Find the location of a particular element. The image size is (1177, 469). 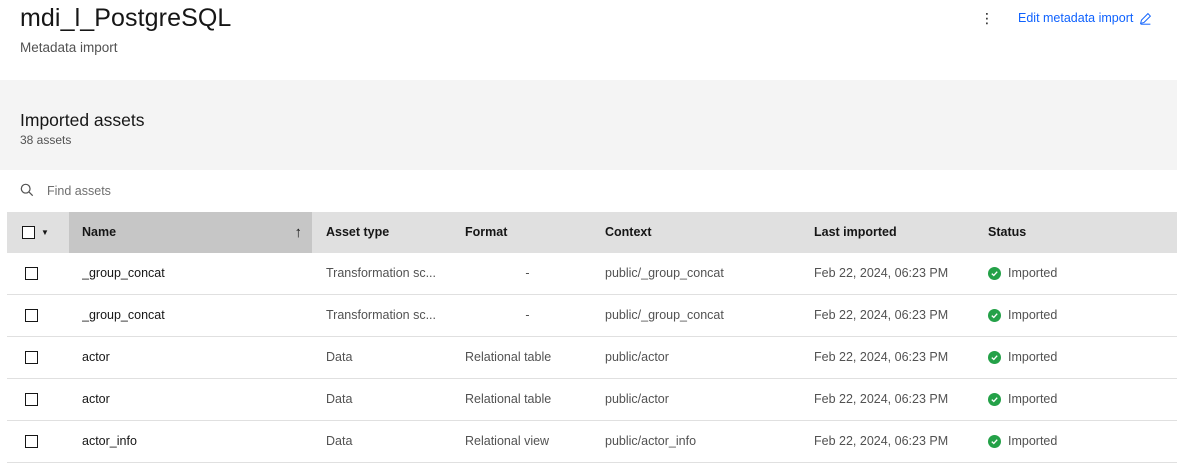

sort-ascending-icon: ↑ is located at coordinates (299, 232).